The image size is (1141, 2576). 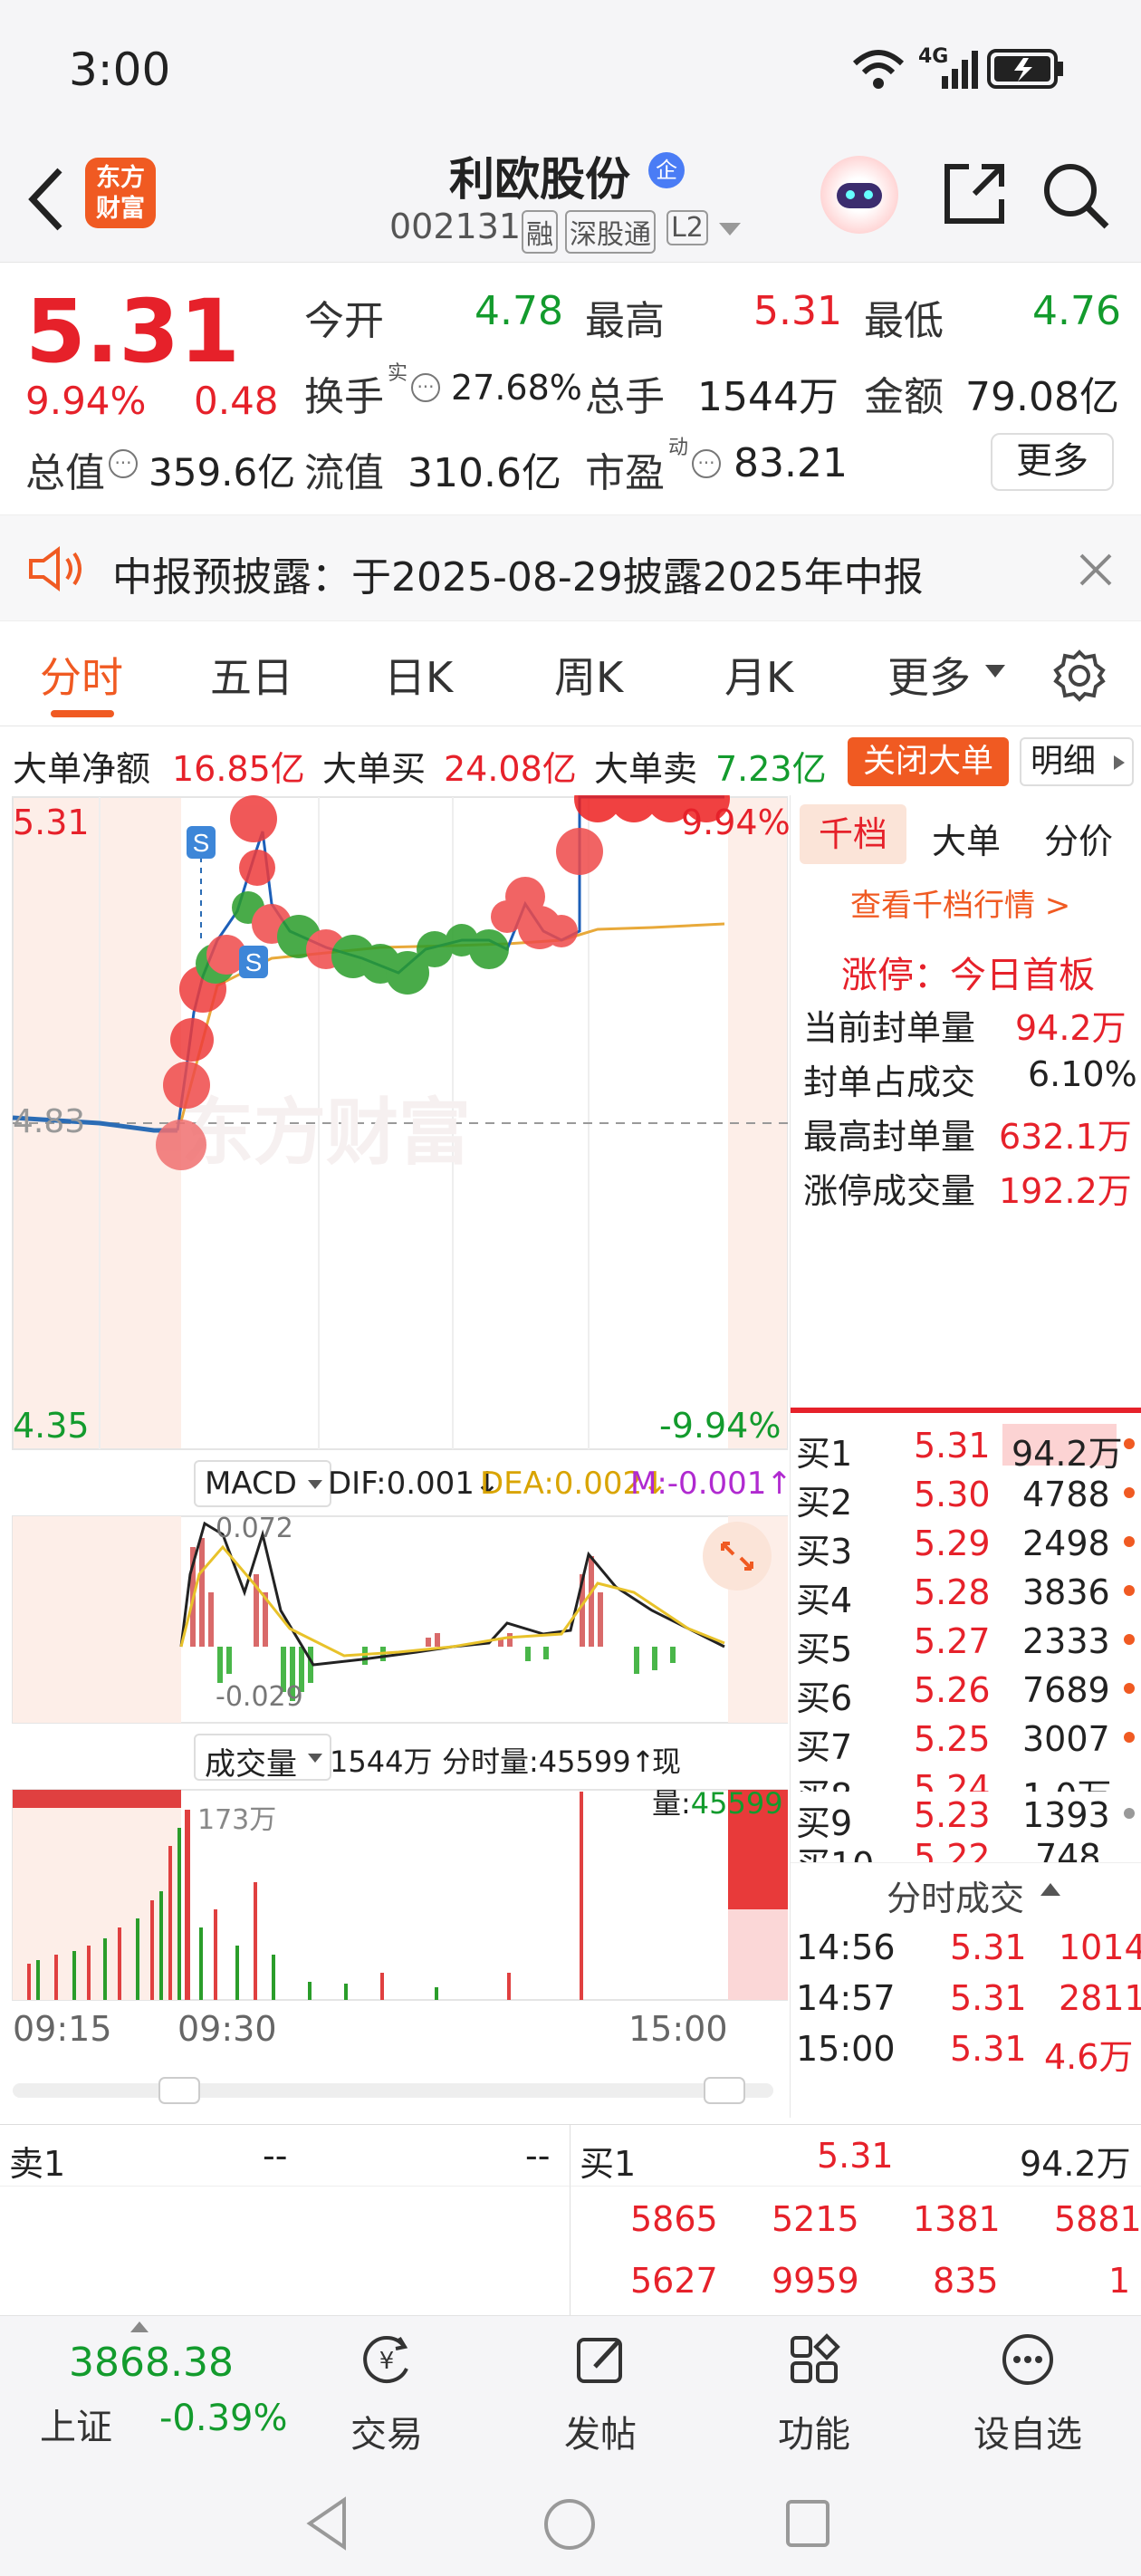 What do you see at coordinates (758, 675) in the screenshot?
I see `tab-monthly-k: 月K` at bounding box center [758, 675].